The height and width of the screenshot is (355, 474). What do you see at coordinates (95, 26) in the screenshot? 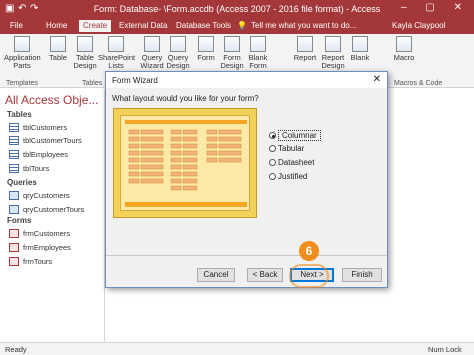
I see `tab-create: Create` at bounding box center [95, 26].